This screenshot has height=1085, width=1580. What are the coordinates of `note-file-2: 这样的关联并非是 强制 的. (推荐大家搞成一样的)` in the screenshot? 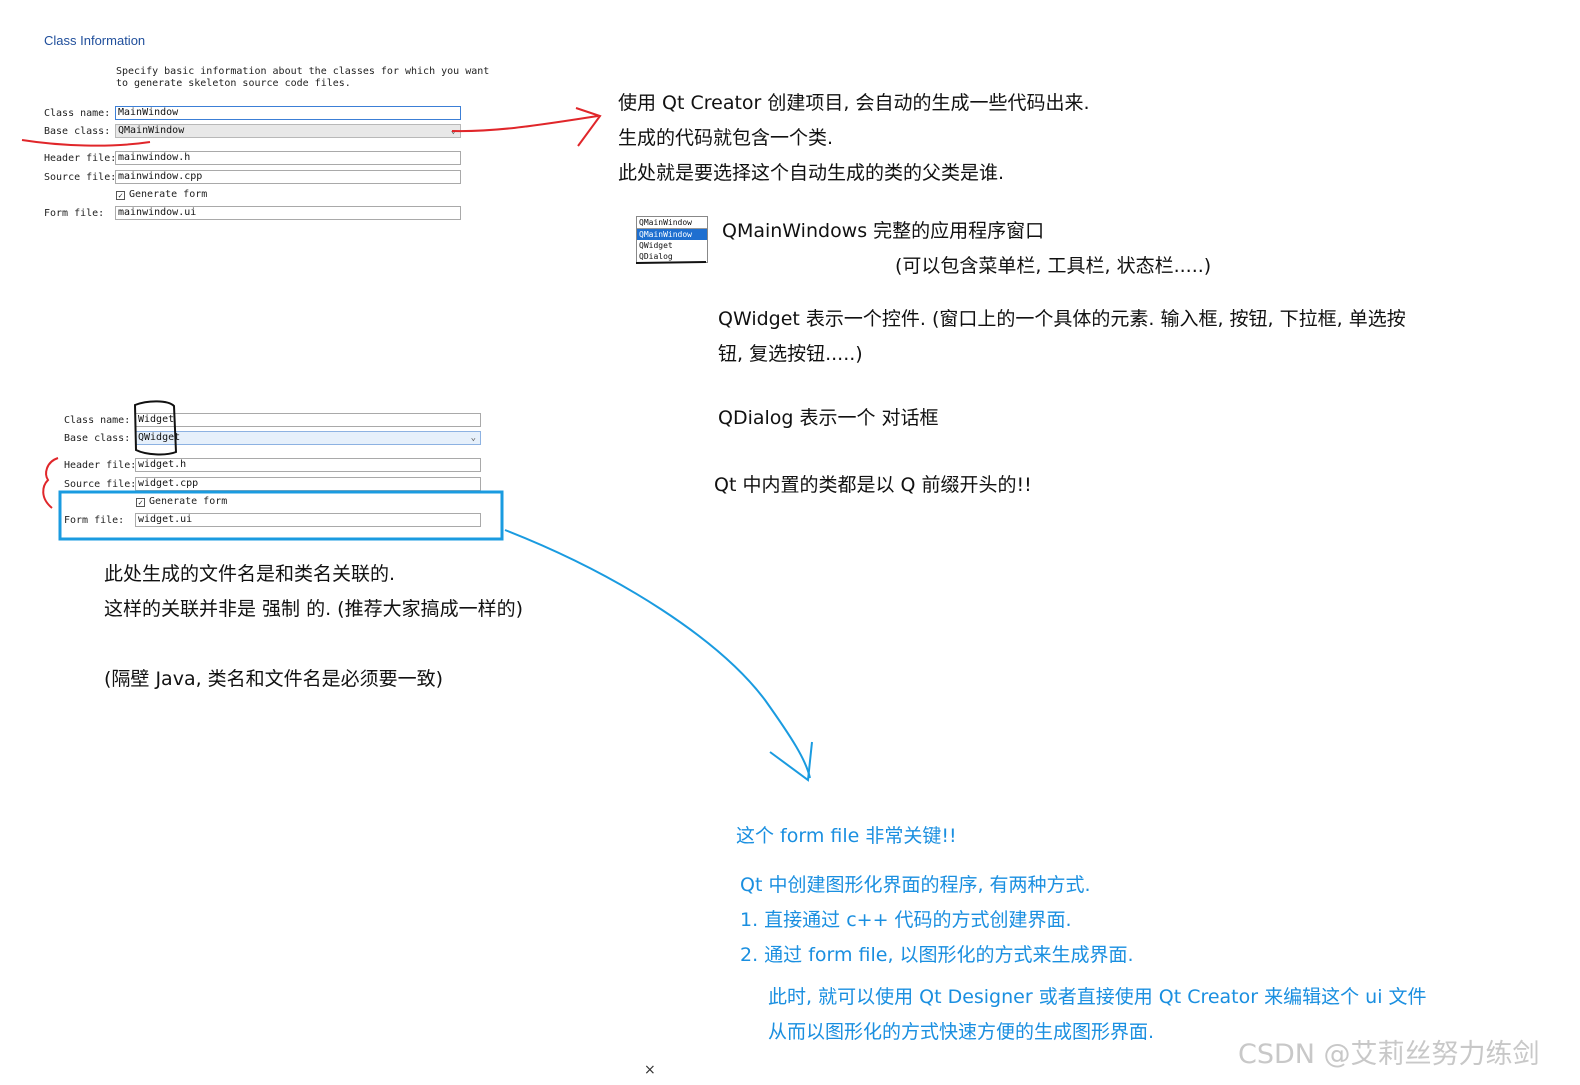 It's located at (313, 609).